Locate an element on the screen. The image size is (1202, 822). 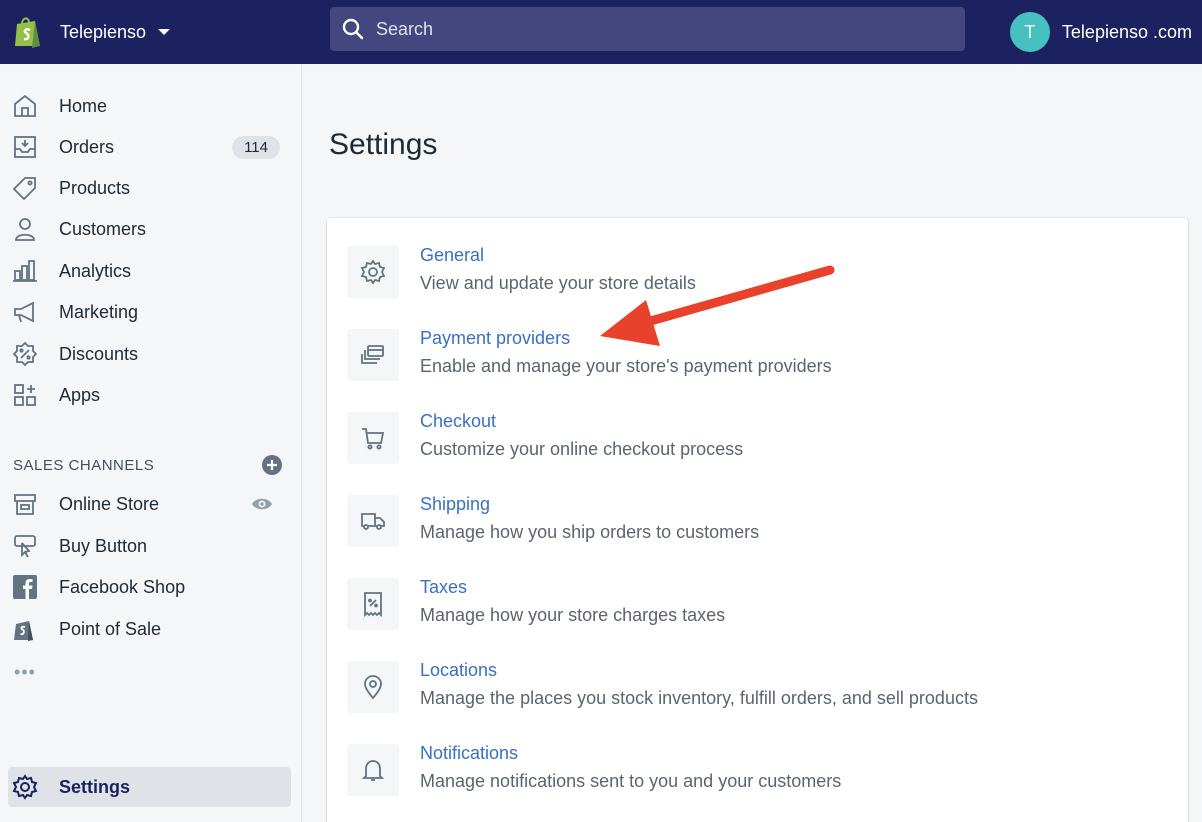
sidebar-item-products: Products is located at coordinates (149, 188).